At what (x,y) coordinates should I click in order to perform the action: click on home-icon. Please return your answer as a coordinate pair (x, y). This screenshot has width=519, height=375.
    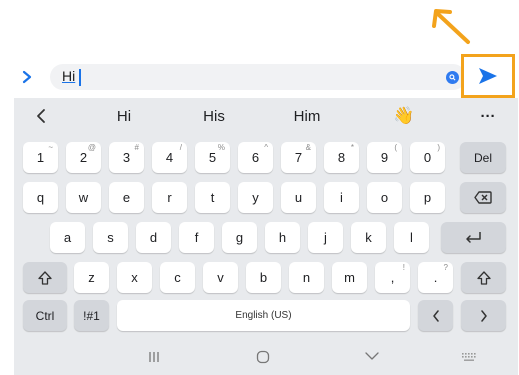
    Looking at the image, I should click on (263, 356).